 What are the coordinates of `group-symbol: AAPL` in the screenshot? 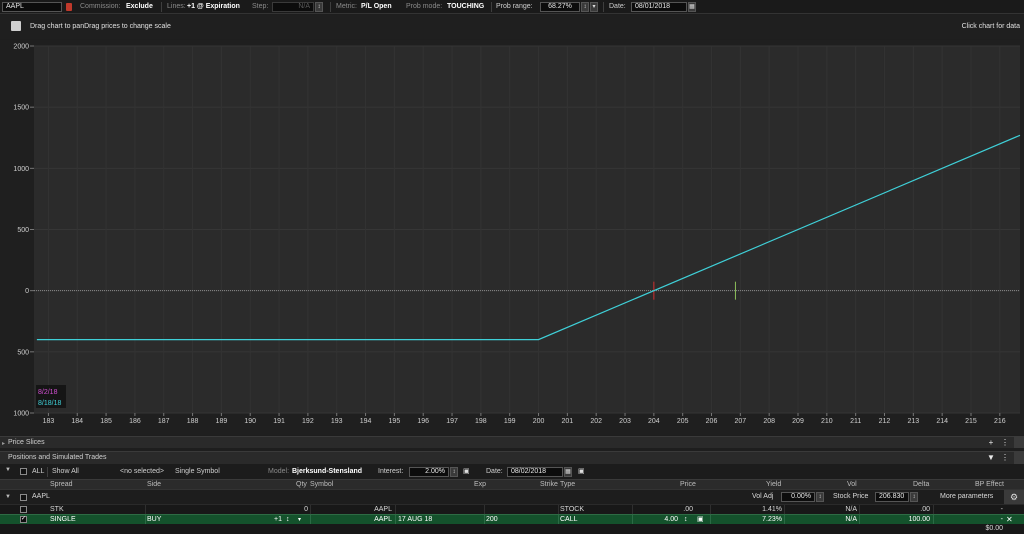 It's located at (41, 496).